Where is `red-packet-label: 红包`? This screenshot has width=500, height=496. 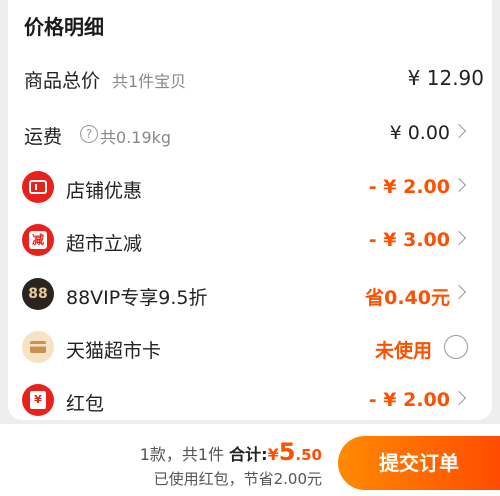 red-packet-label: 红包 is located at coordinates (85, 404).